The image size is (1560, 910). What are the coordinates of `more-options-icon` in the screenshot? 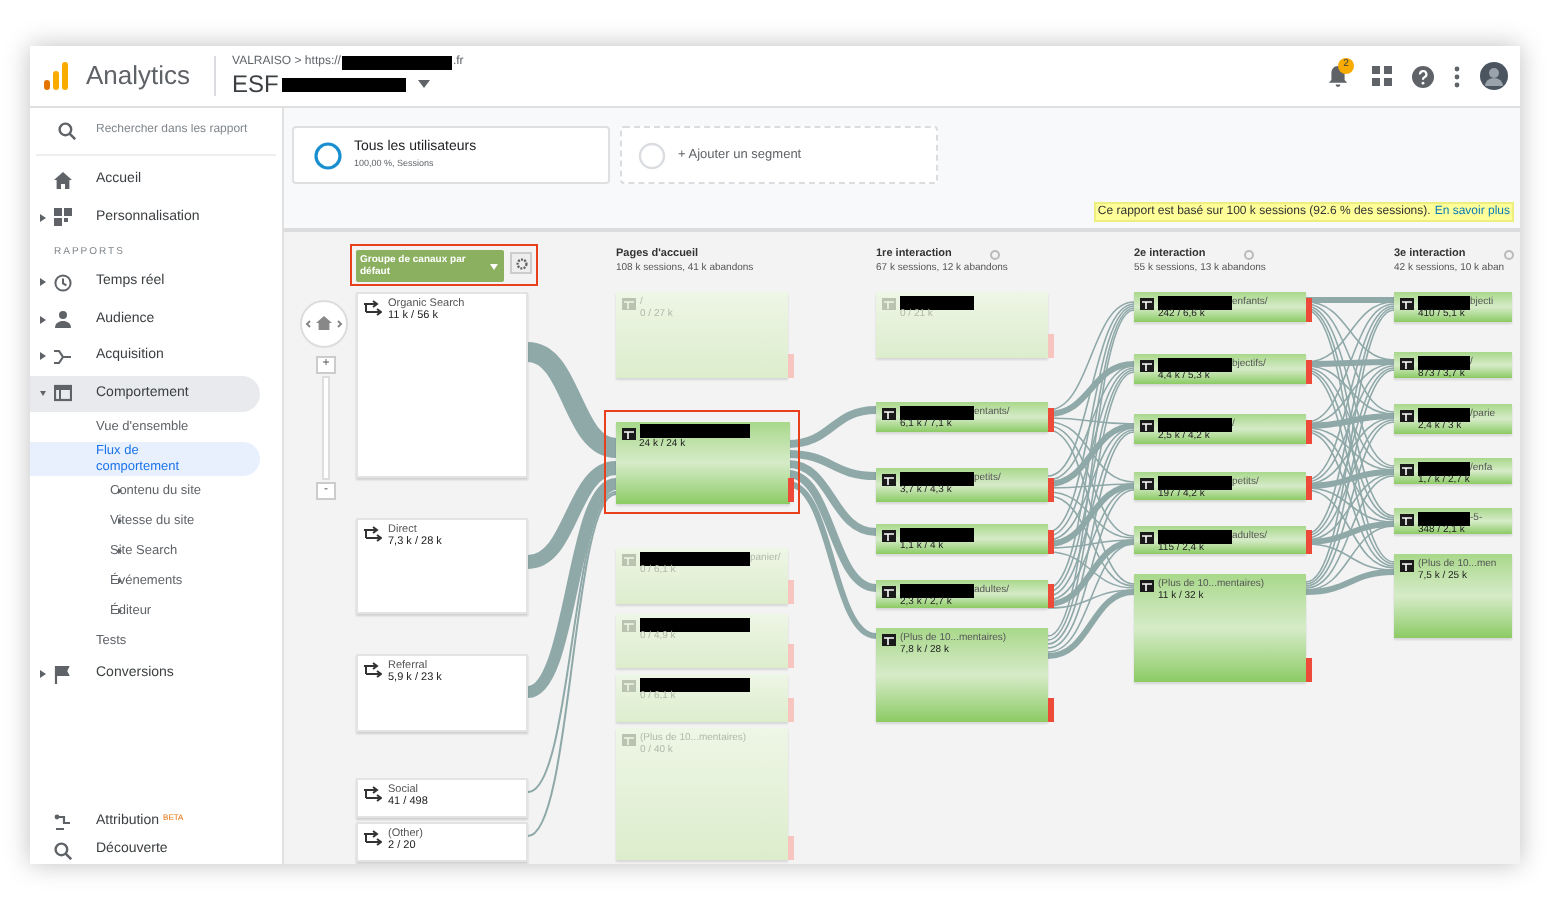 It's located at (1457, 76).